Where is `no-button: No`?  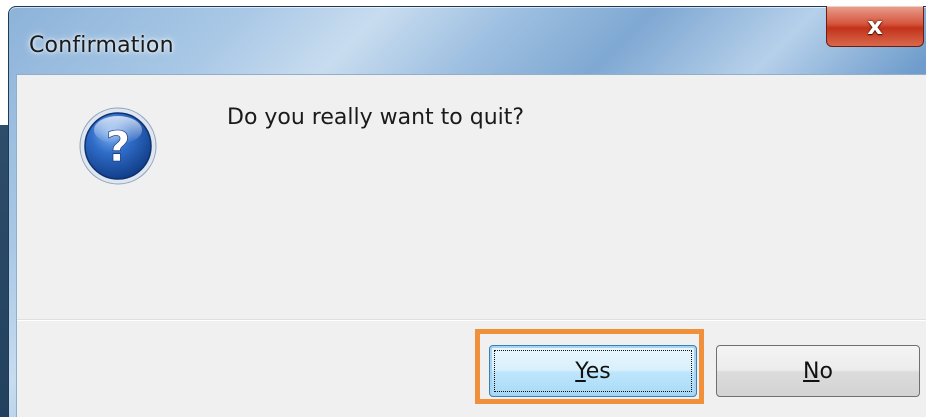
no-button: No is located at coordinates (818, 371).